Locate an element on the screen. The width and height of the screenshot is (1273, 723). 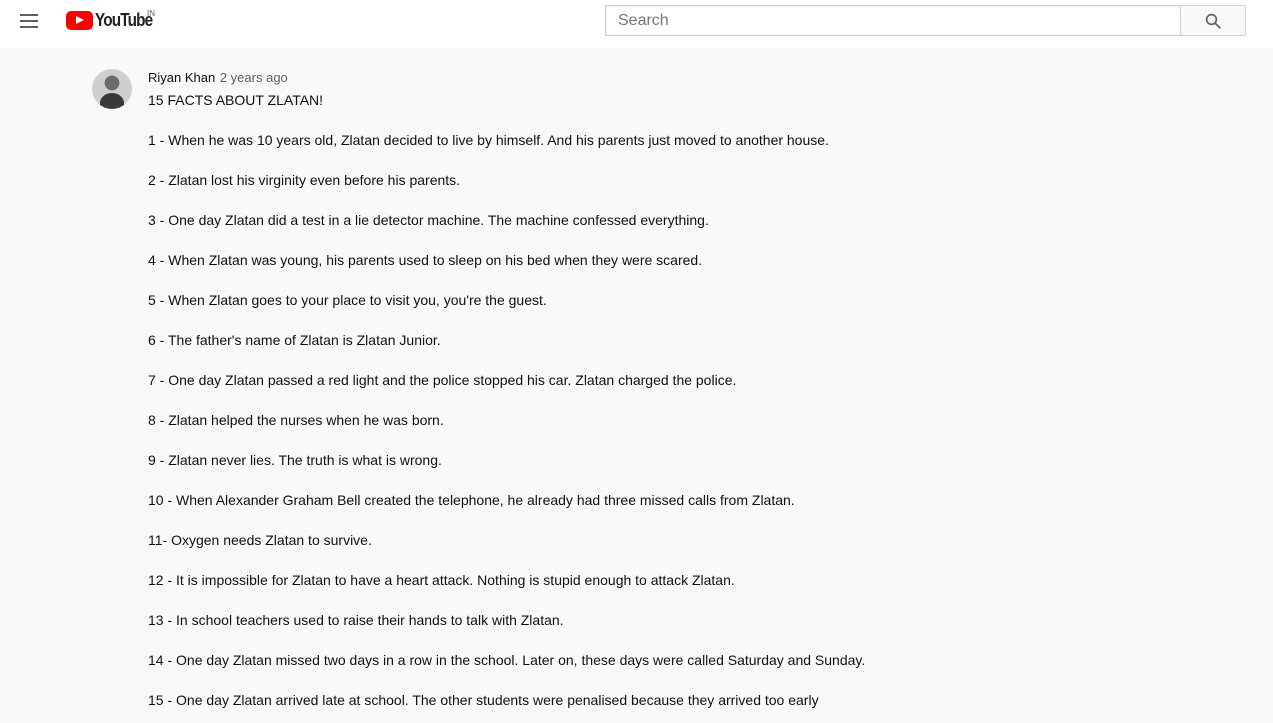
avatar is located at coordinates (112, 89).